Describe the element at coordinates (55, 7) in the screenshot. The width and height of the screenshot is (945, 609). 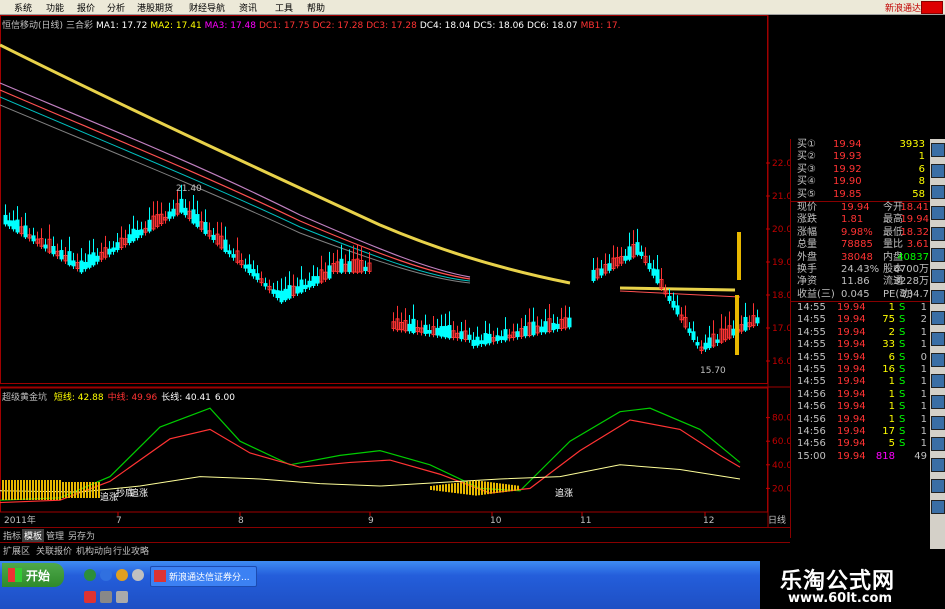
I see `menu-item-function: 功能` at that location.